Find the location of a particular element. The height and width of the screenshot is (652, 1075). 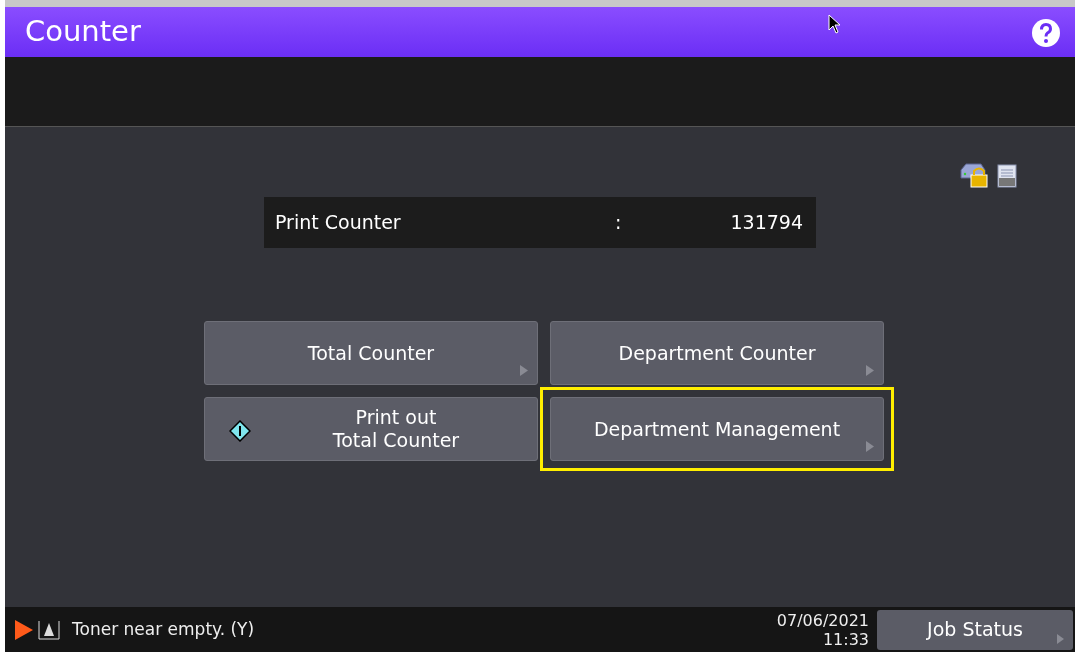

document-icon is located at coordinates (1007, 176).